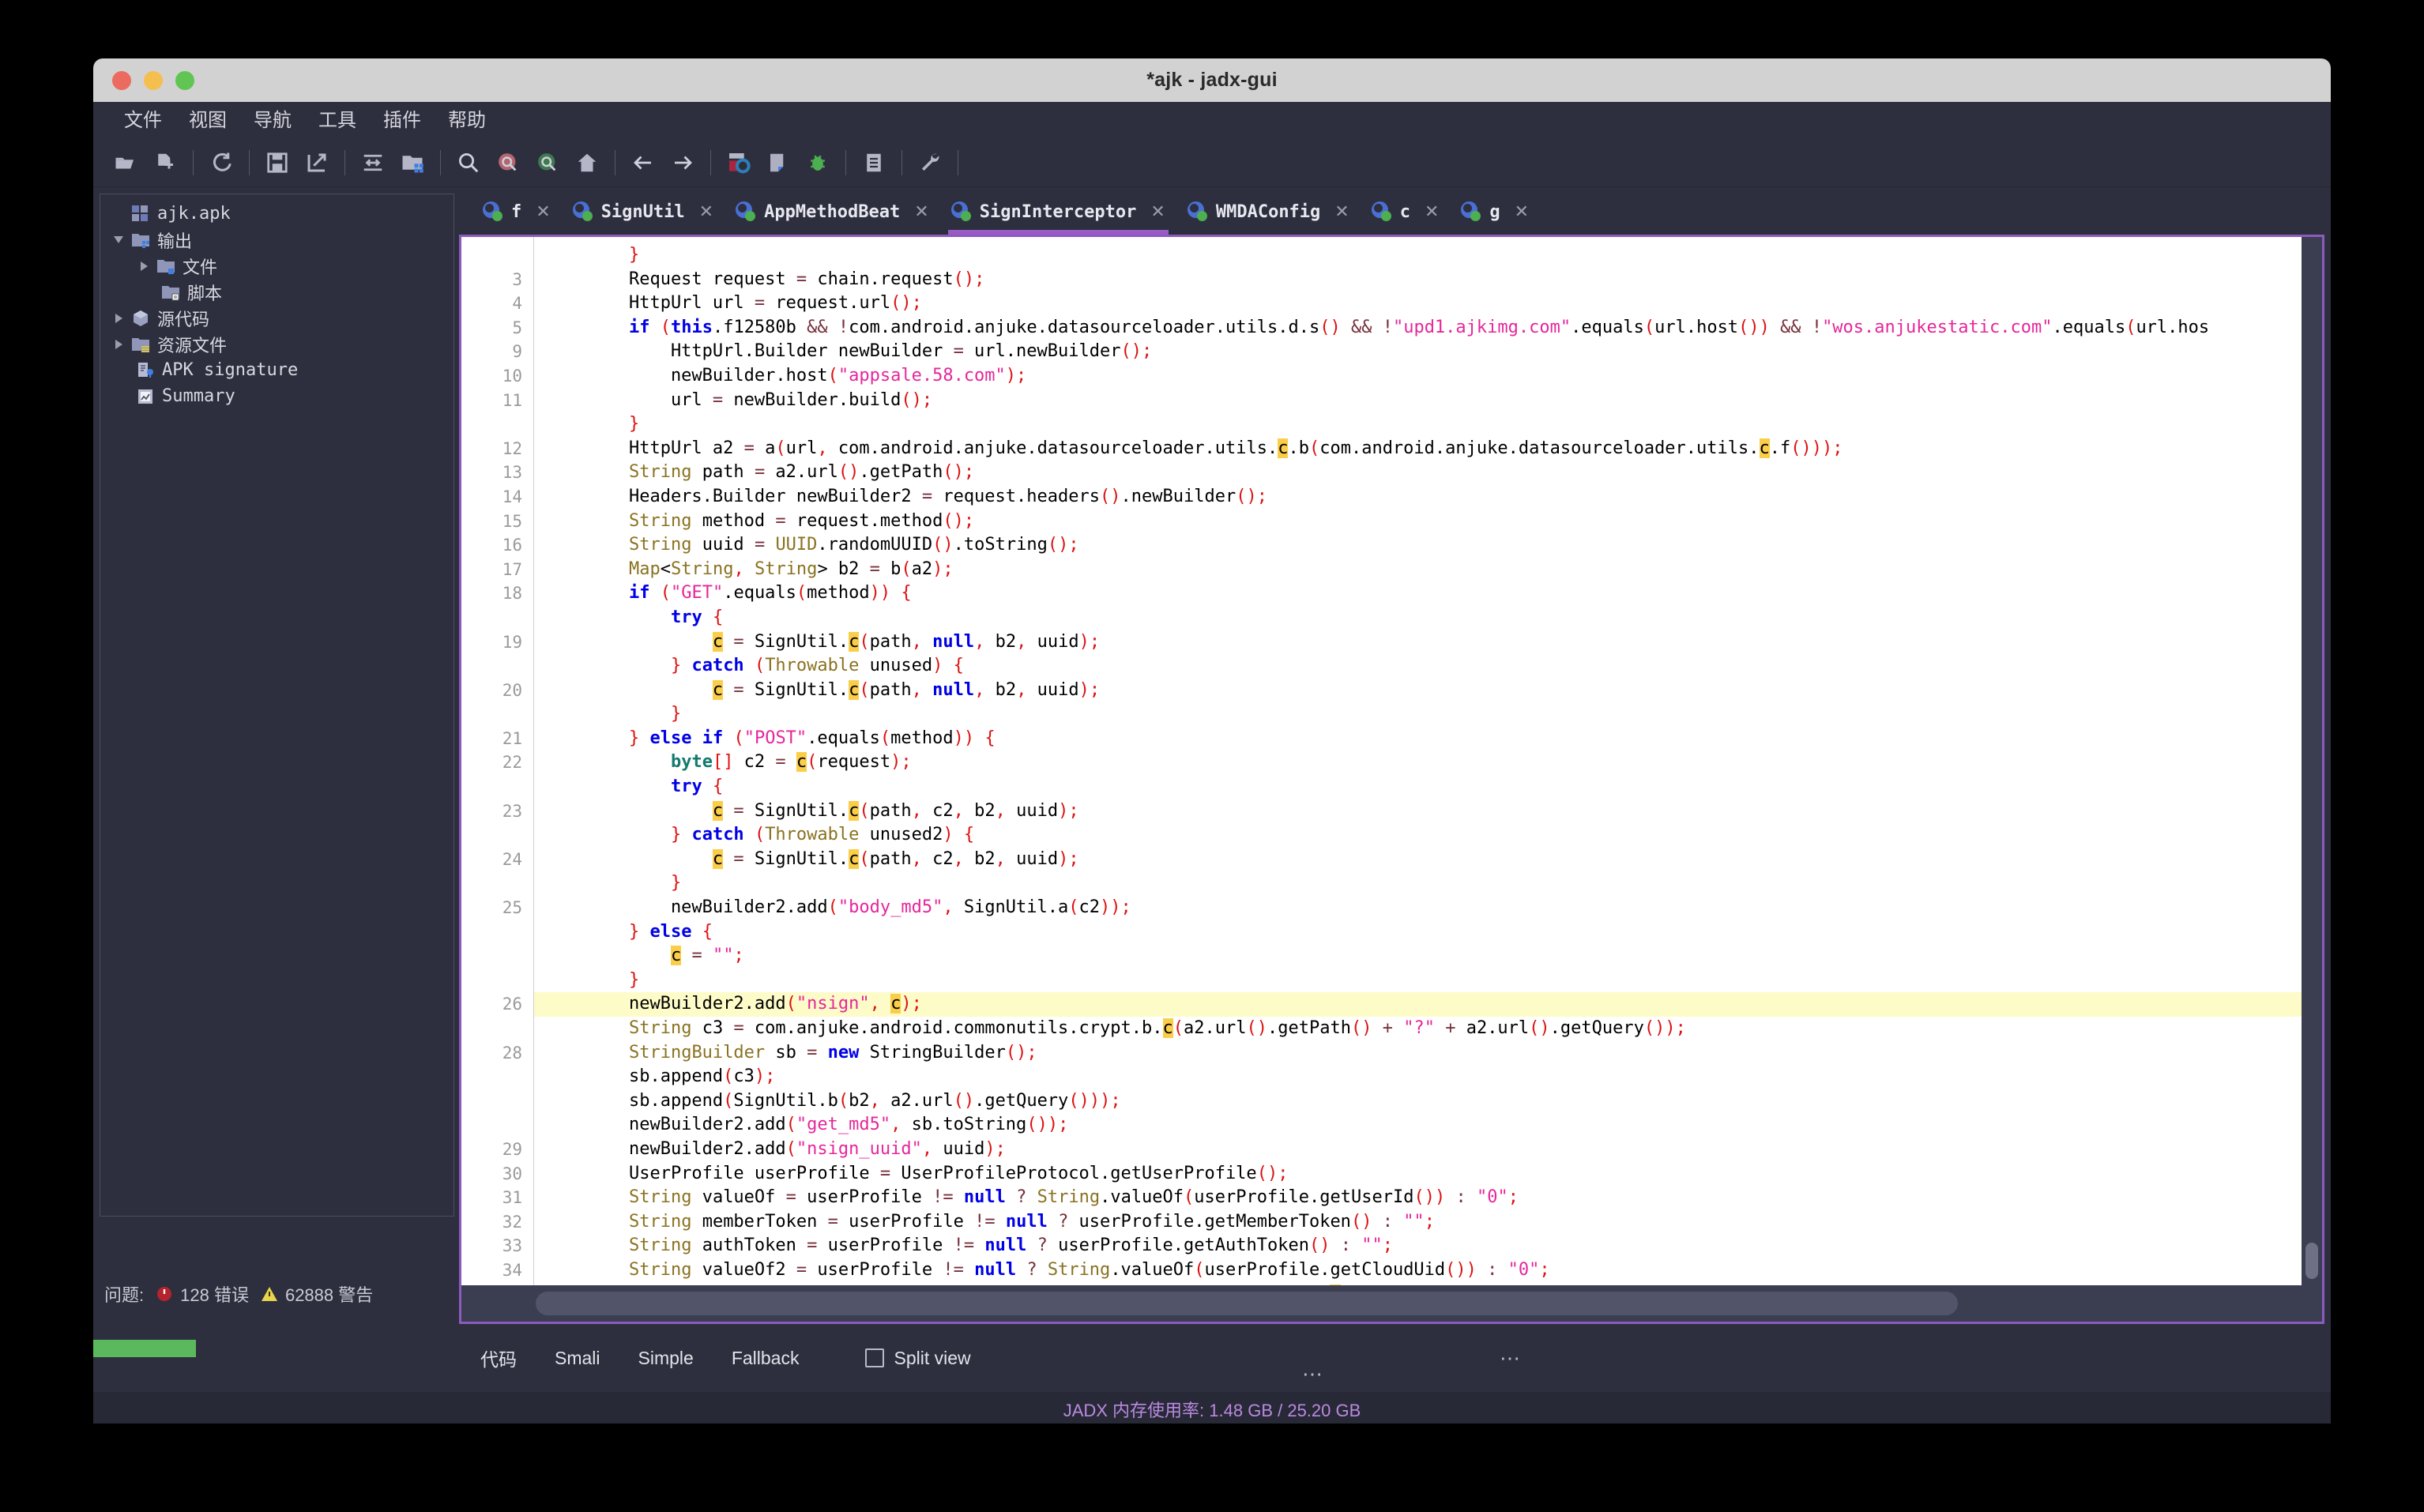 The width and height of the screenshot is (2424, 1512). I want to click on error-count: 128 错误, so click(202, 1294).